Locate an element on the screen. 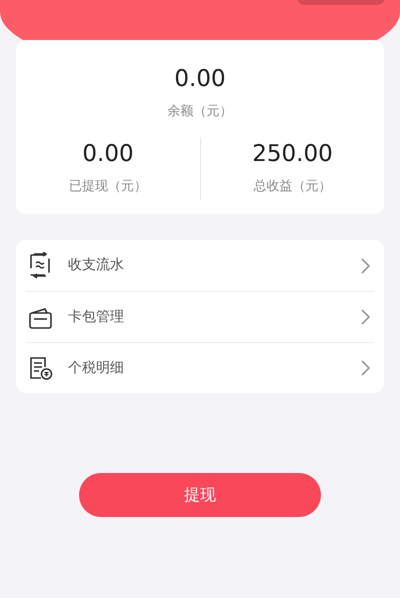  stat-label: 已提现（元） is located at coordinates (108, 187).